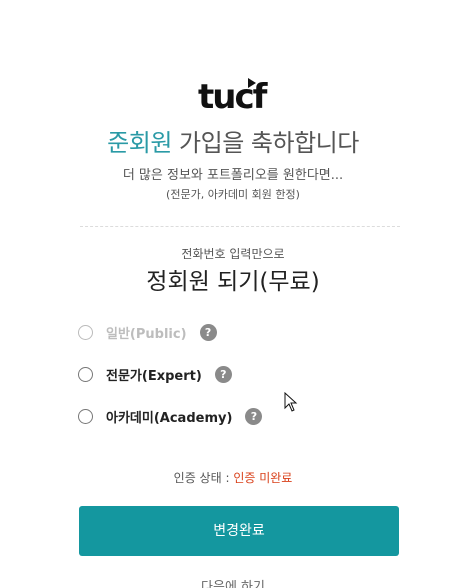 Image resolution: width=466 pixels, height=588 pixels. I want to click on svg-text: tucf, so click(233, 96).